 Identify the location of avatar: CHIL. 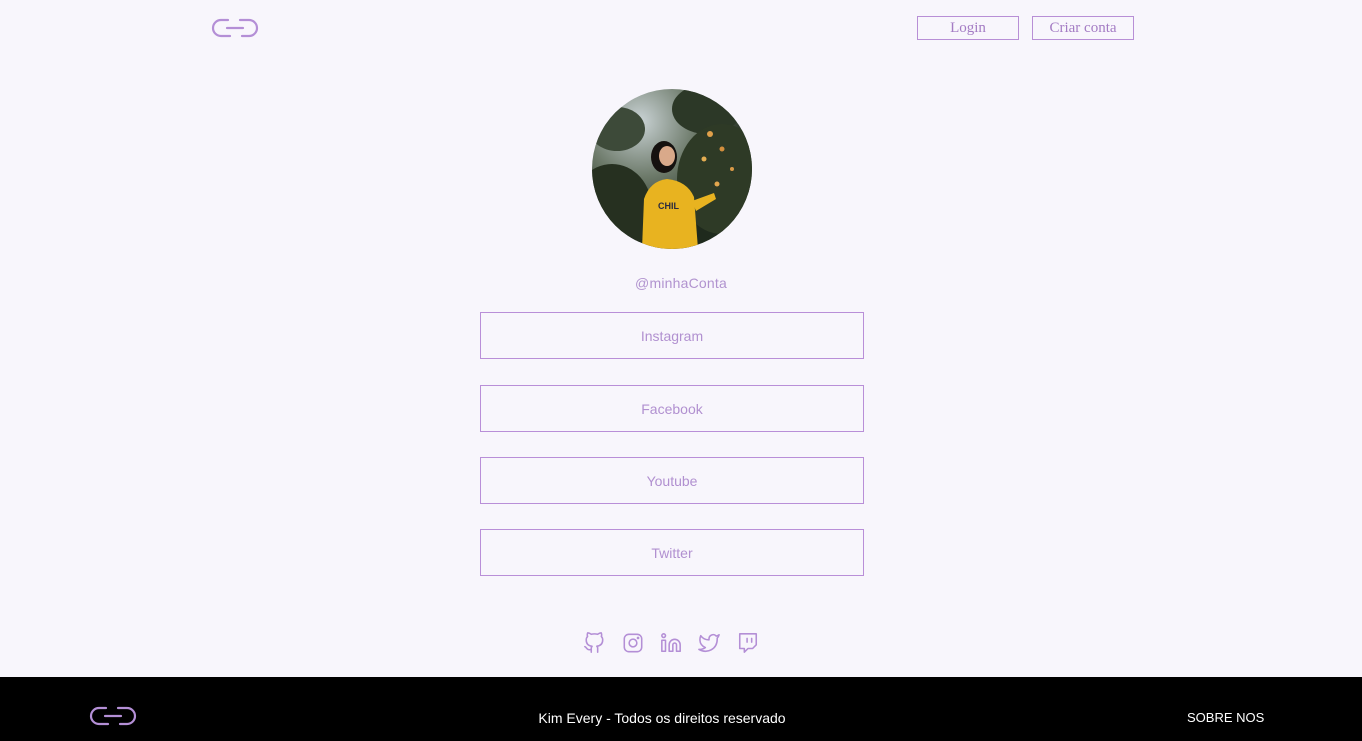
(672, 169).